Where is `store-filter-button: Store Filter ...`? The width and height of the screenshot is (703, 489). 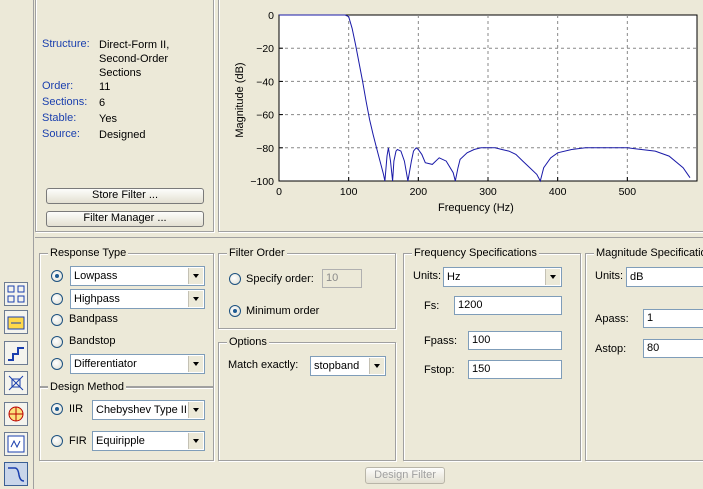
store-filter-button: Store Filter ... is located at coordinates (125, 196).